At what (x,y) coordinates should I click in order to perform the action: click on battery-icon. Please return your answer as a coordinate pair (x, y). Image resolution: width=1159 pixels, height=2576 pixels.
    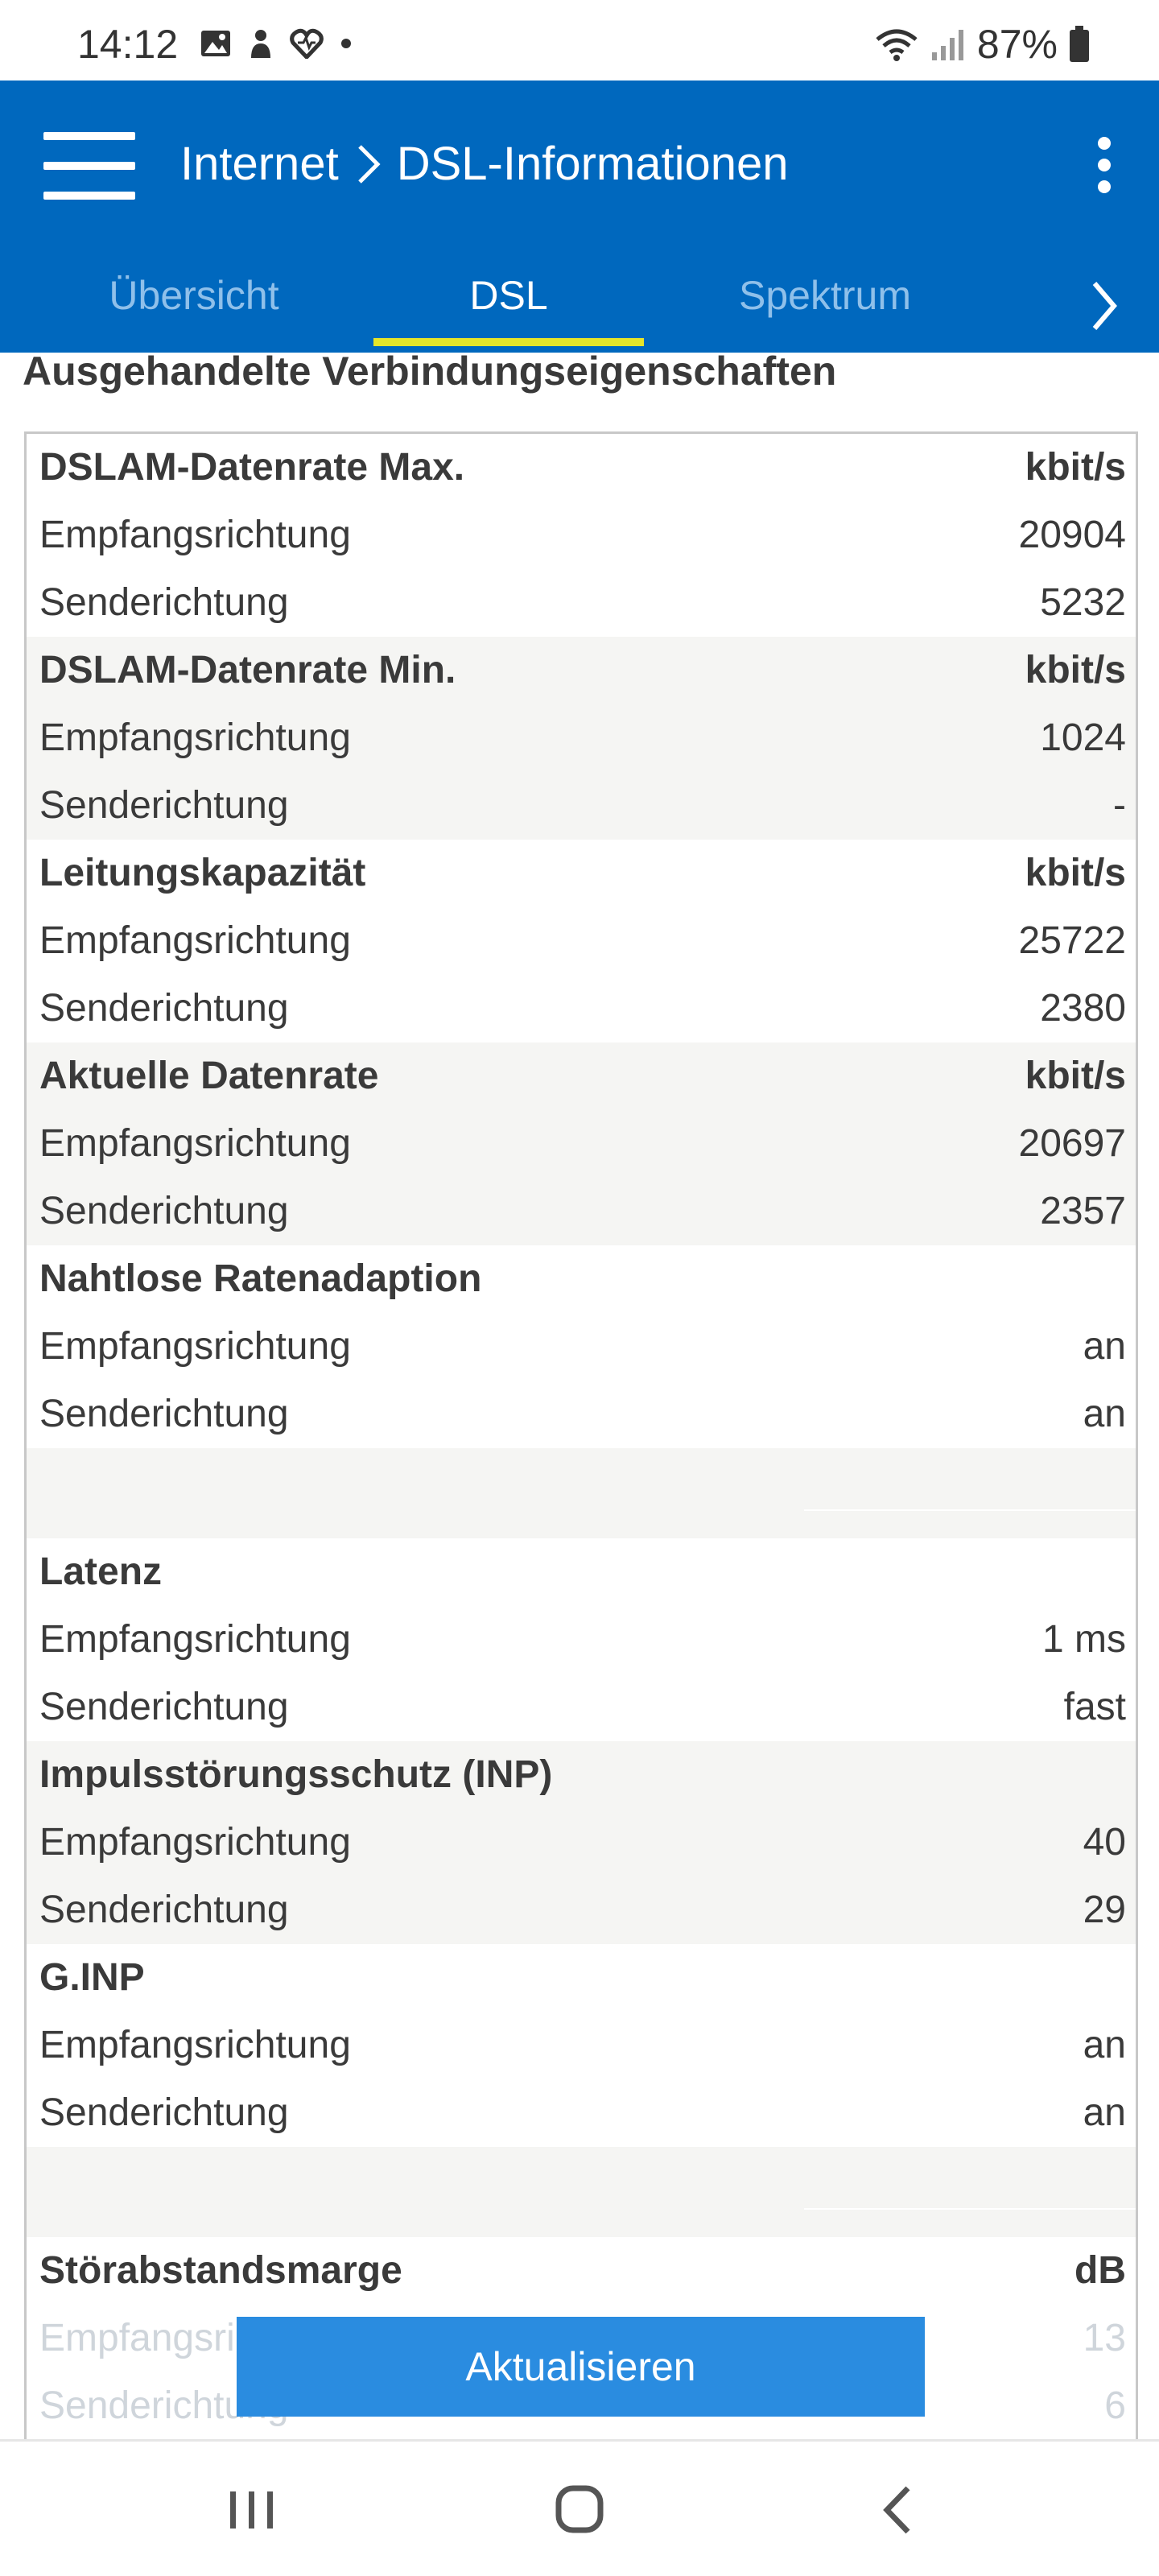
    Looking at the image, I should click on (1079, 44).